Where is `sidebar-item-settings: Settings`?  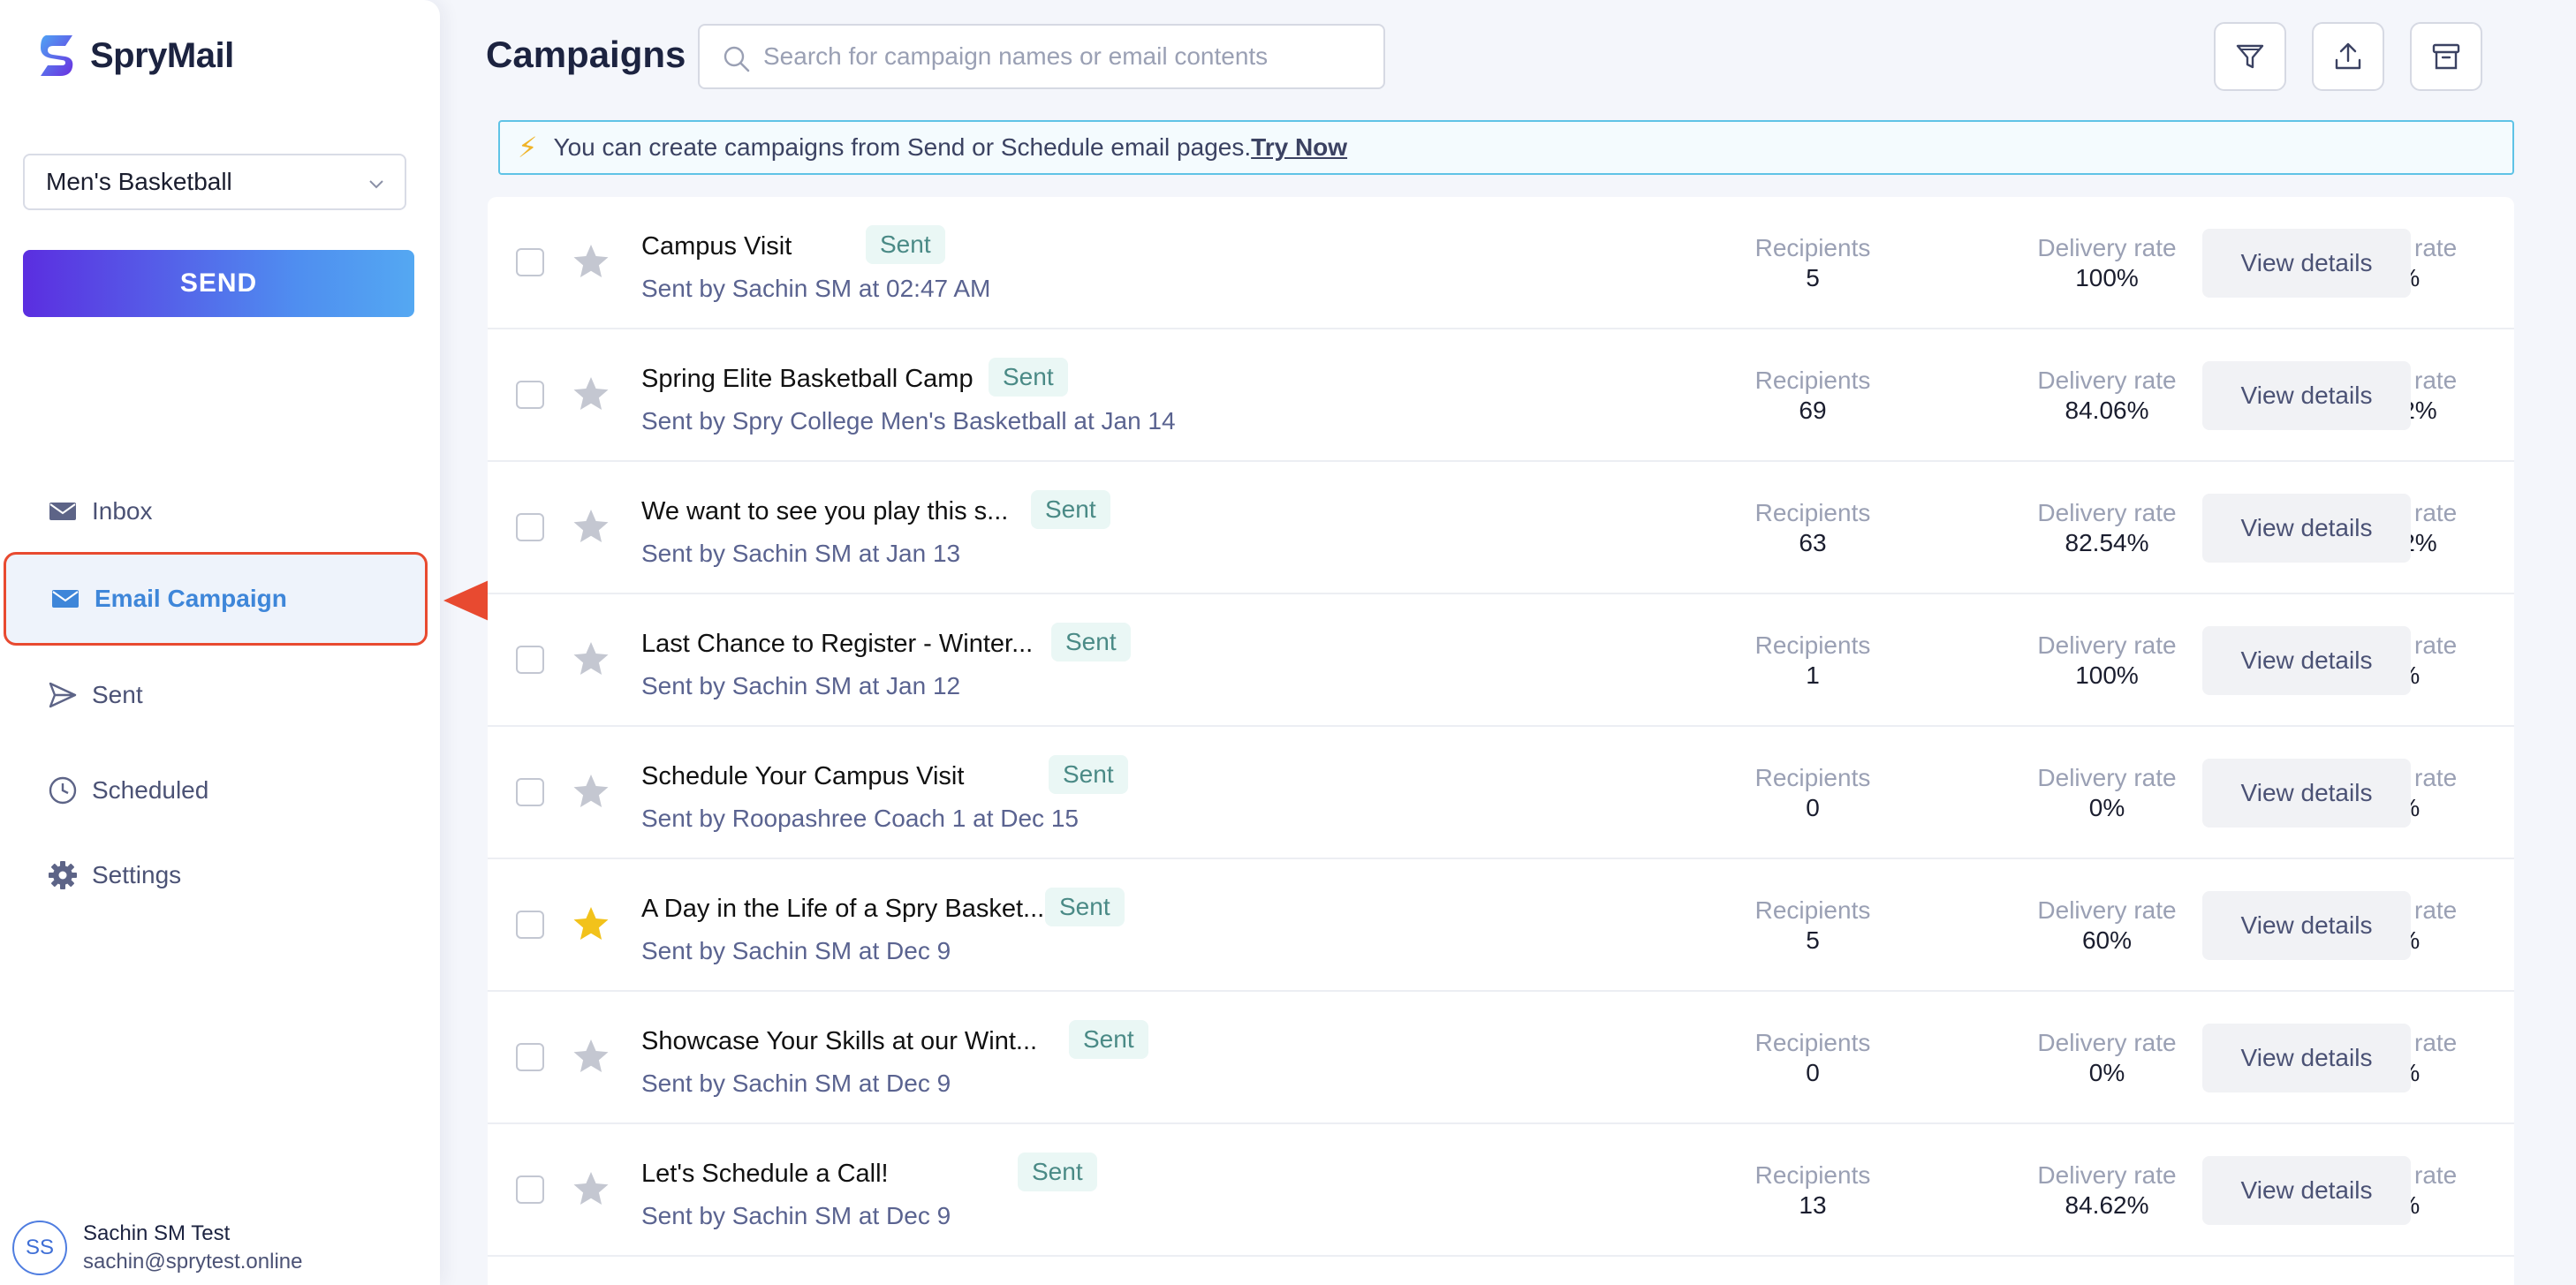 sidebar-item-settings: Settings is located at coordinates (220, 875).